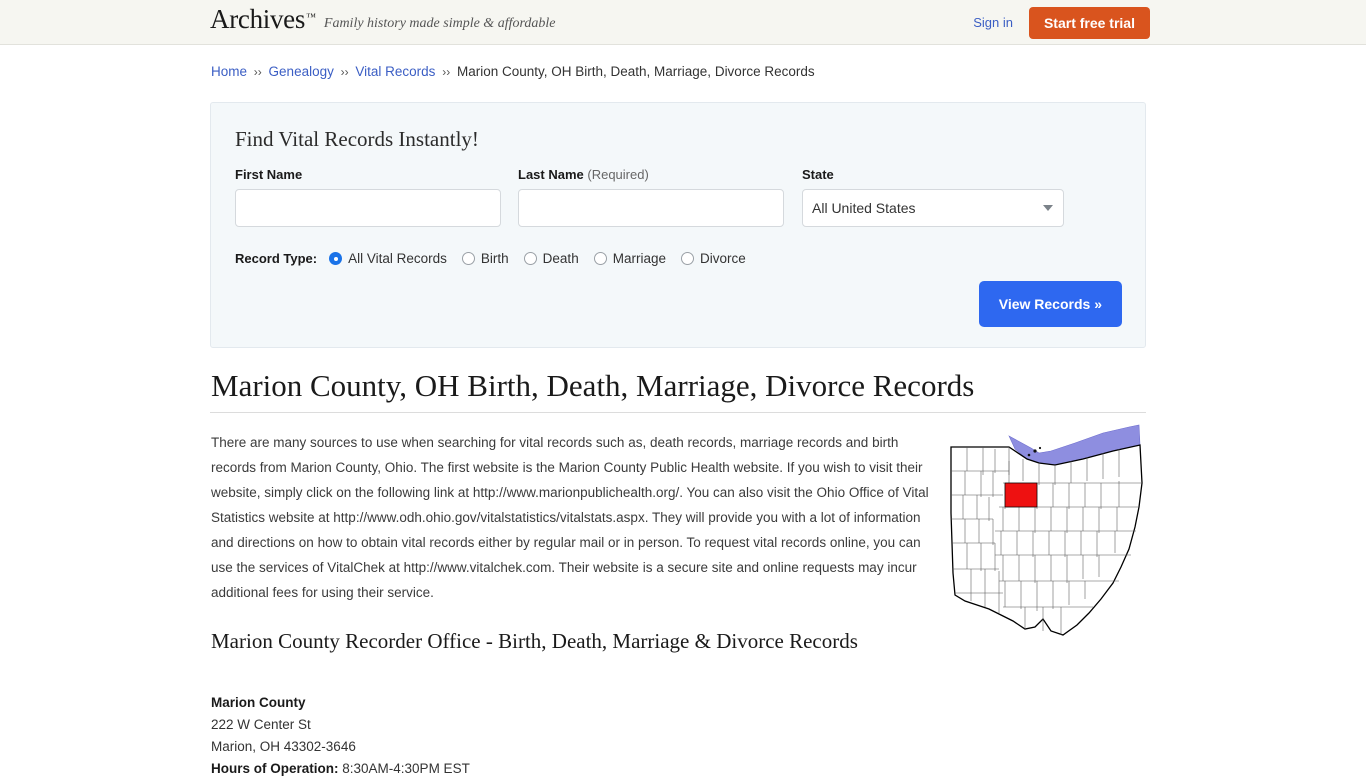 This screenshot has width=1366, height=780. I want to click on trademark-symbol: ™, so click(311, 17).